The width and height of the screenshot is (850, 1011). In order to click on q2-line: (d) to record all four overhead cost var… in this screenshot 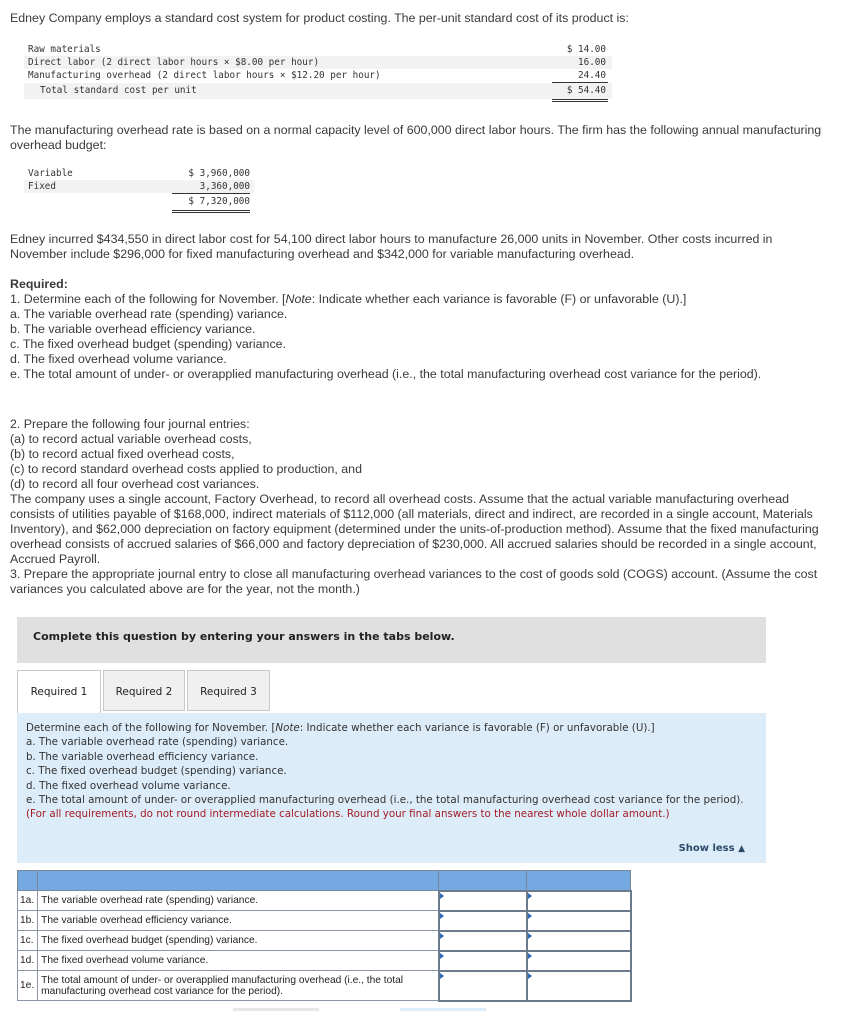, I will do `click(135, 484)`.